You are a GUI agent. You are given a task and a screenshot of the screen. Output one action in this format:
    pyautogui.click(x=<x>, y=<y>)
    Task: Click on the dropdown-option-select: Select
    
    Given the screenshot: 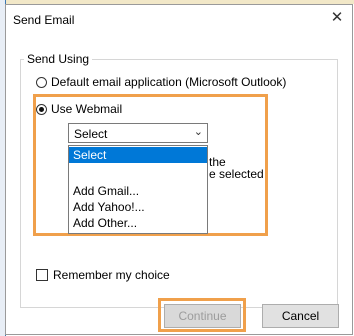 What is the action you would take?
    pyautogui.click(x=138, y=155)
    